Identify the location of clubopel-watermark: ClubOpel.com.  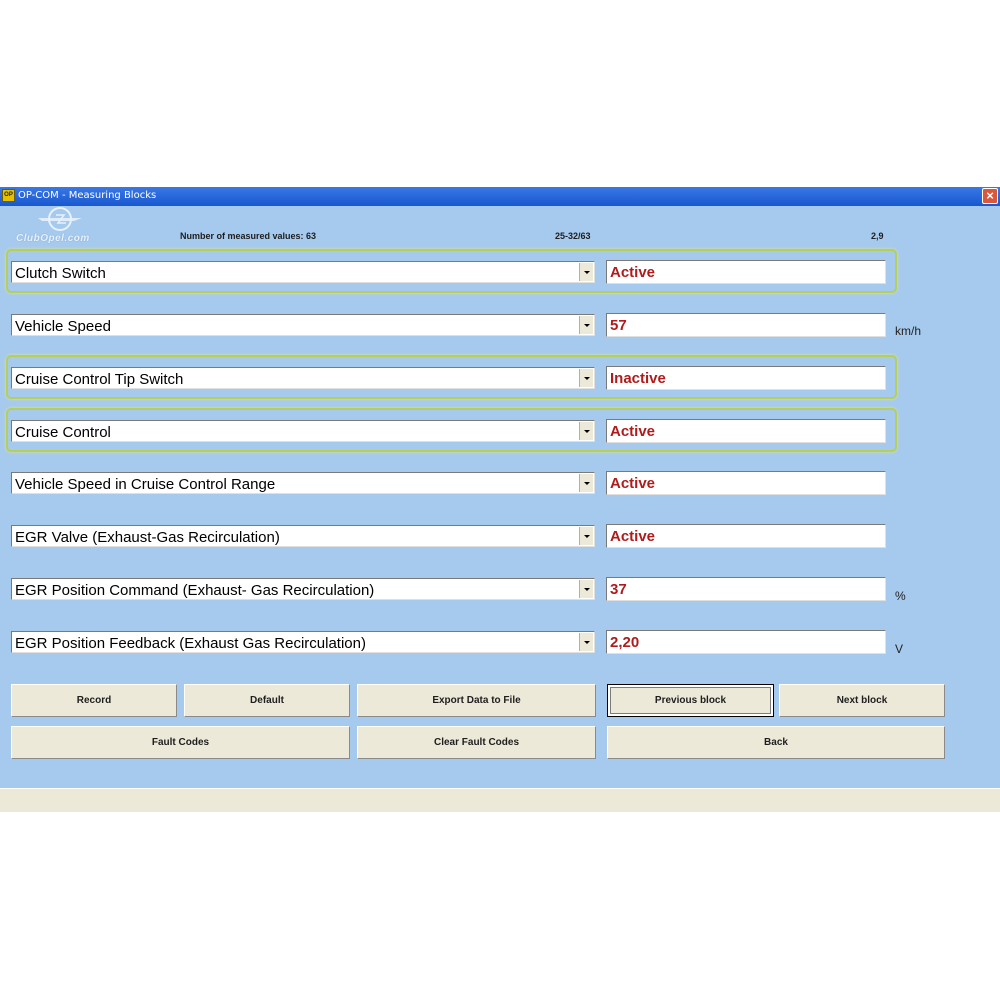
(64, 227).